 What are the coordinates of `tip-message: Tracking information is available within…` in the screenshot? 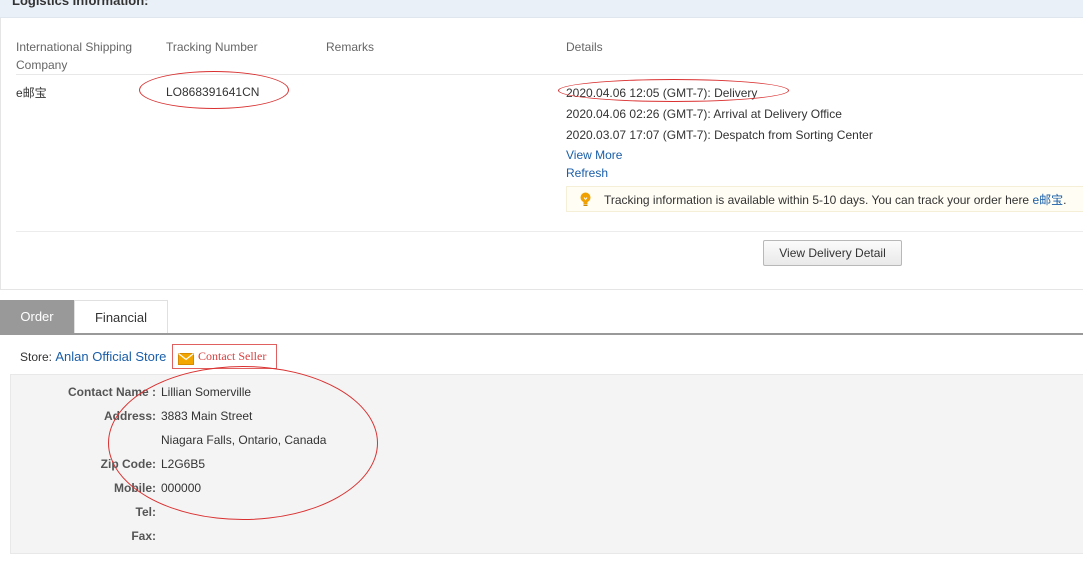 It's located at (818, 200).